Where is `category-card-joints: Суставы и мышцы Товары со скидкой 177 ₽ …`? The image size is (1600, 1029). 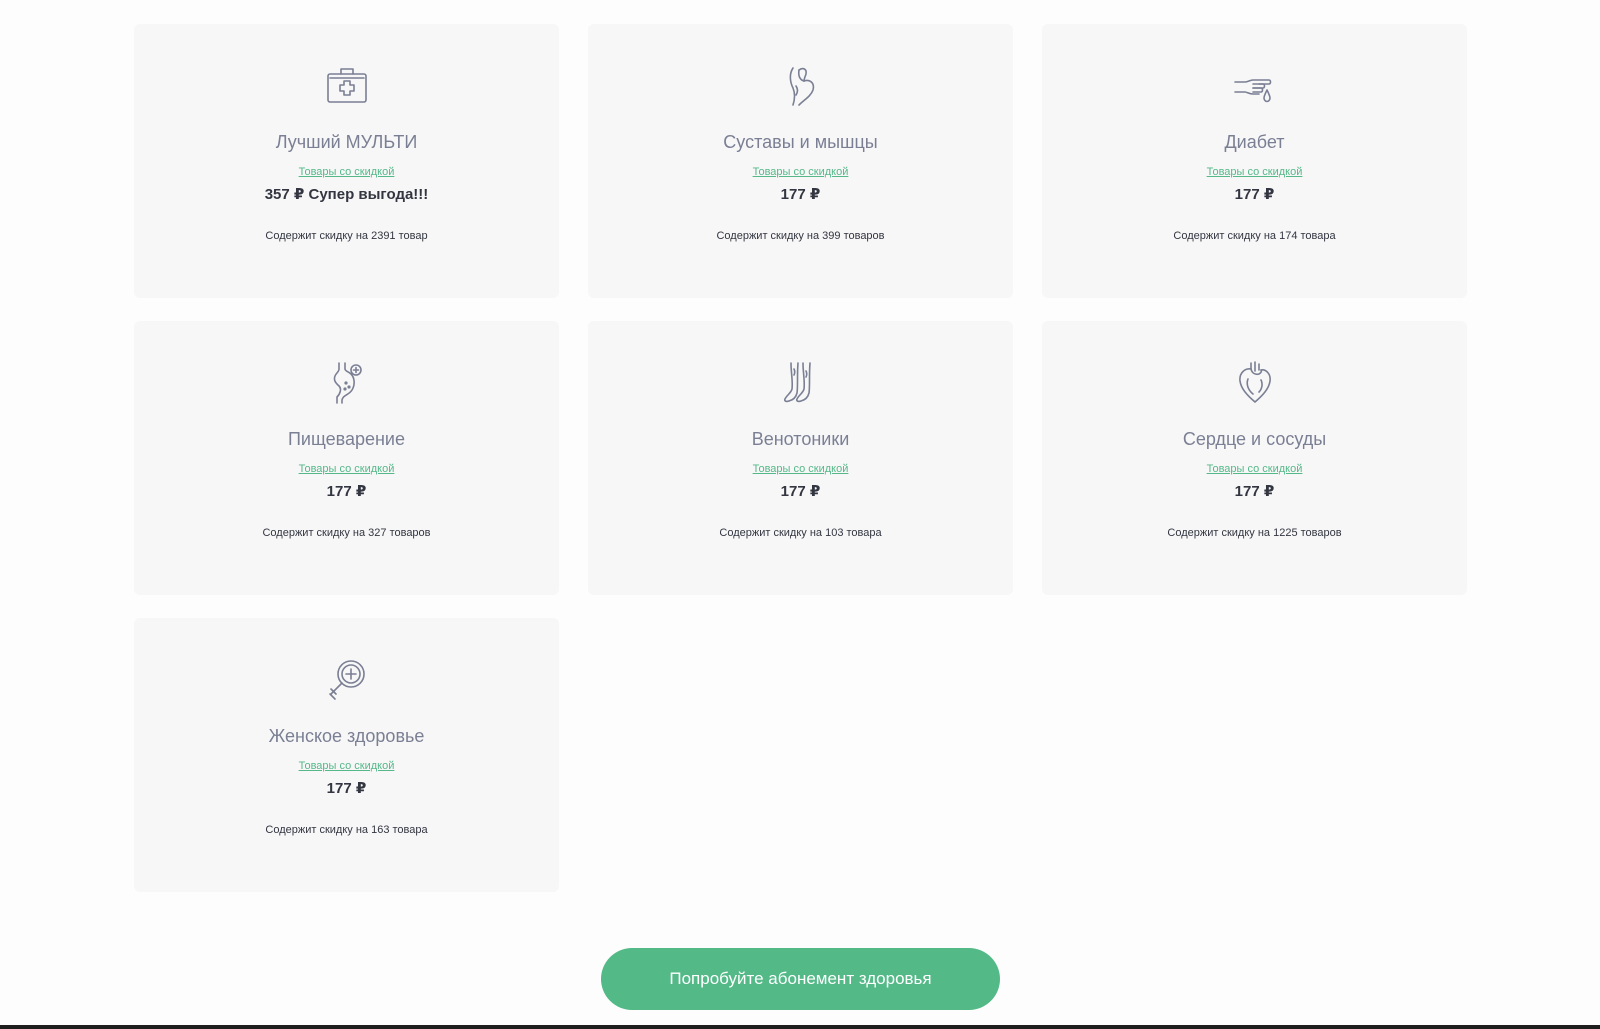 category-card-joints: Суставы и мышцы Товары со скидкой 177 ₽ … is located at coordinates (800, 161).